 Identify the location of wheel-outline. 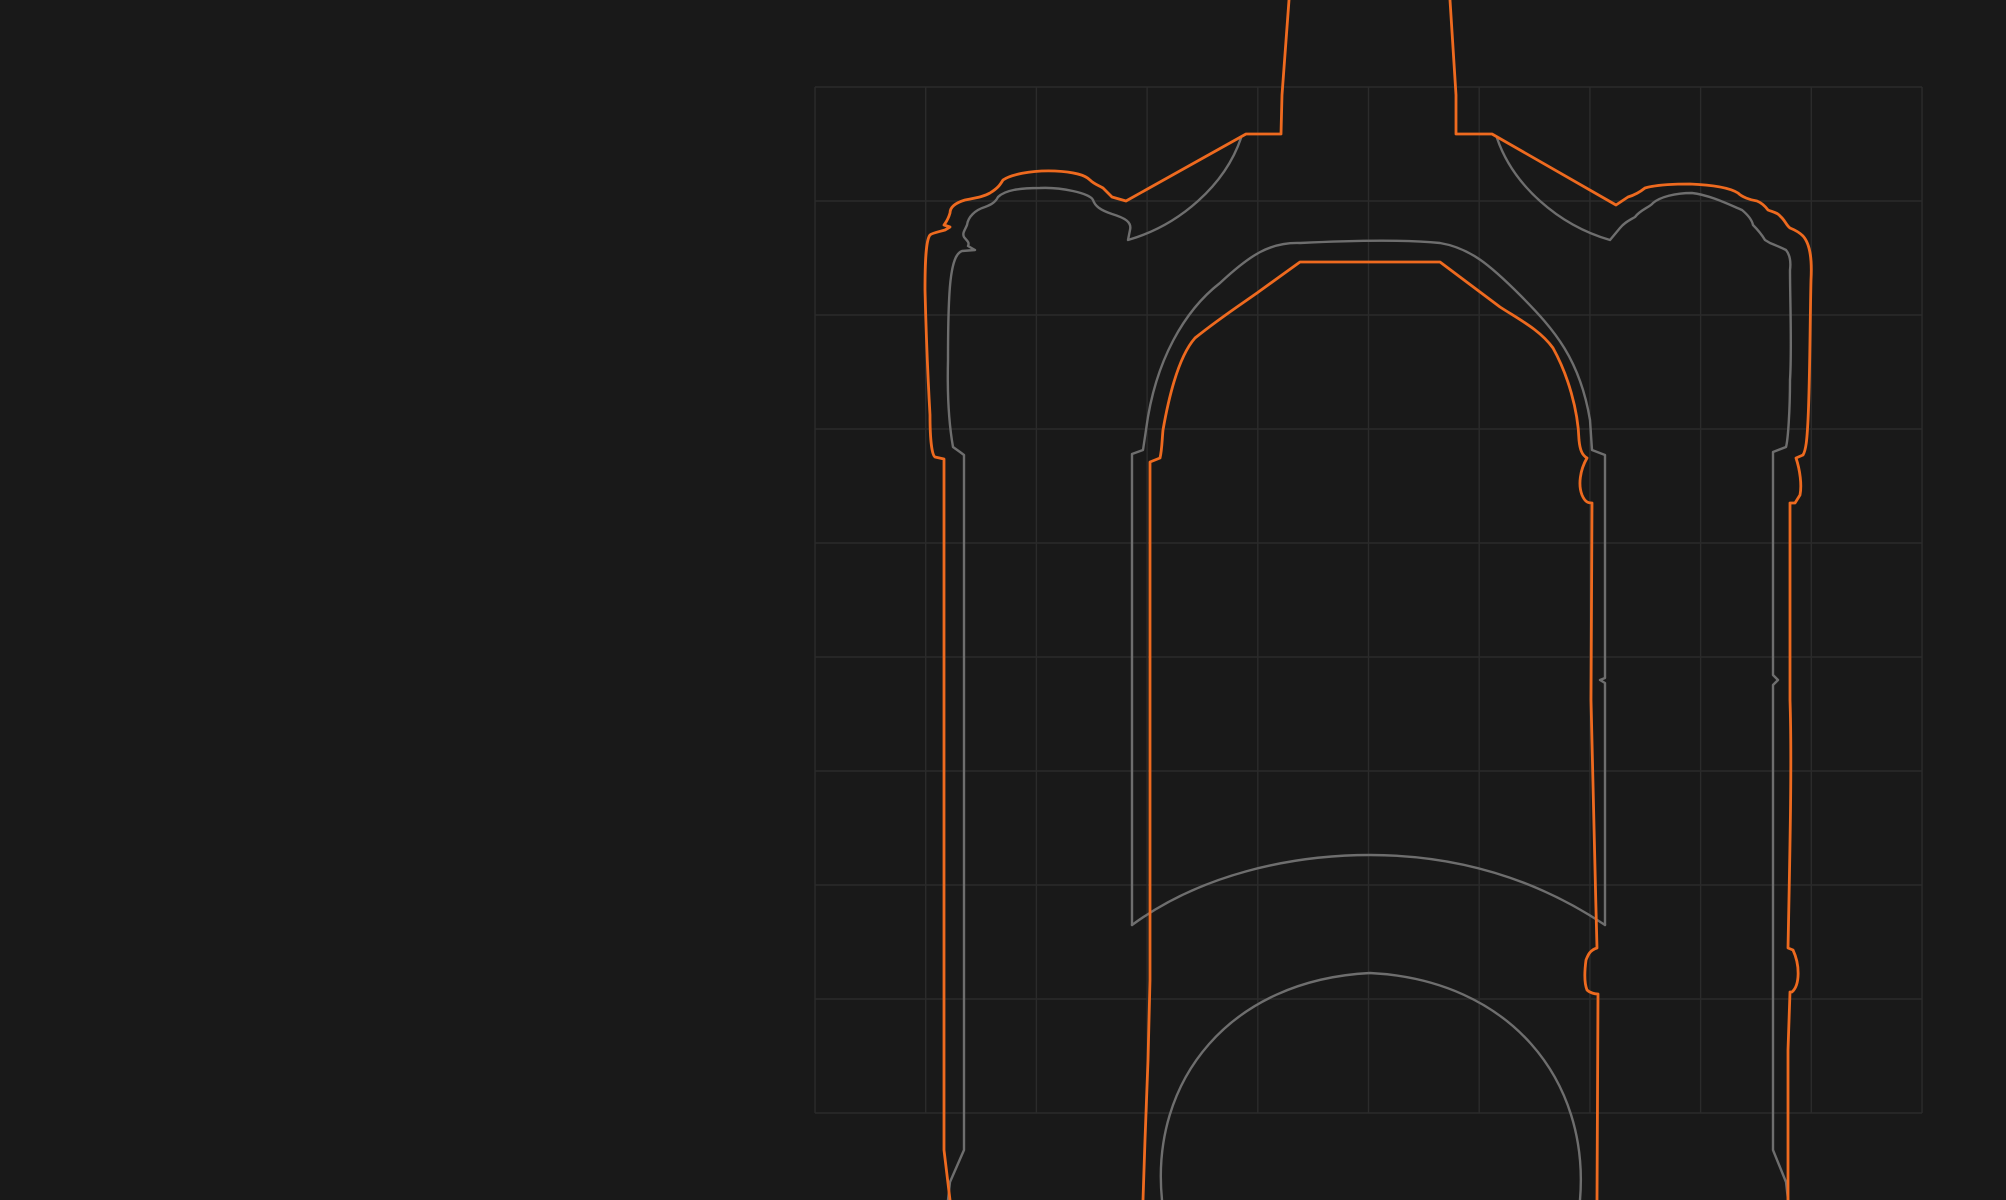
(1371, 1085).